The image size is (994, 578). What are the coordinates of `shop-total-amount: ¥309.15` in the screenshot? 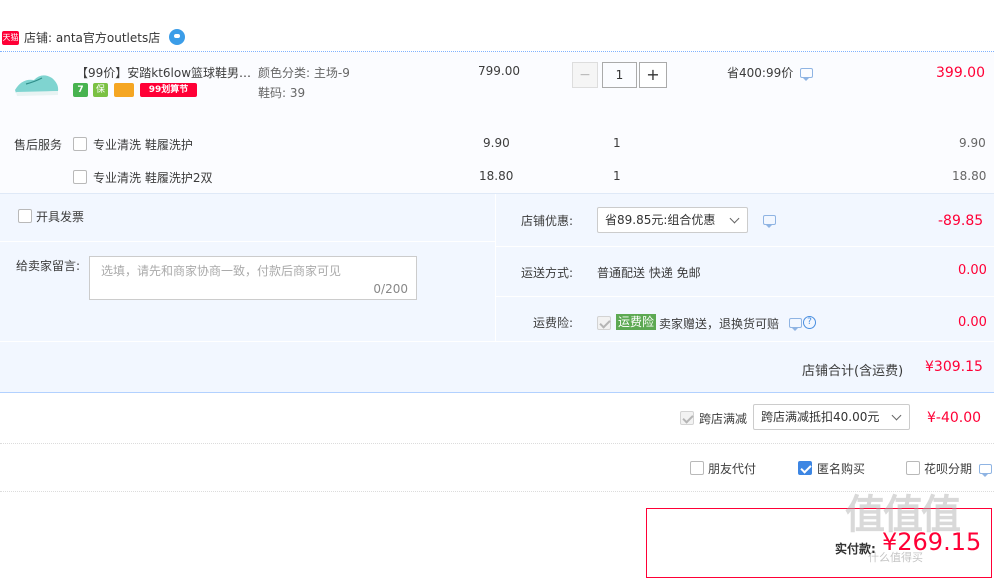 It's located at (954, 367).